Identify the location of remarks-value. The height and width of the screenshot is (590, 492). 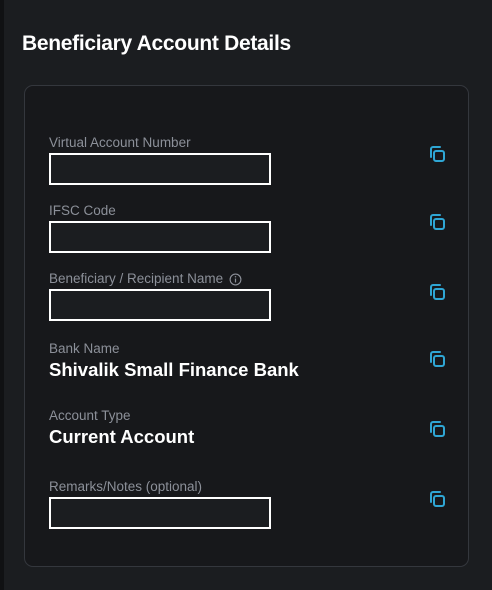
(160, 513).